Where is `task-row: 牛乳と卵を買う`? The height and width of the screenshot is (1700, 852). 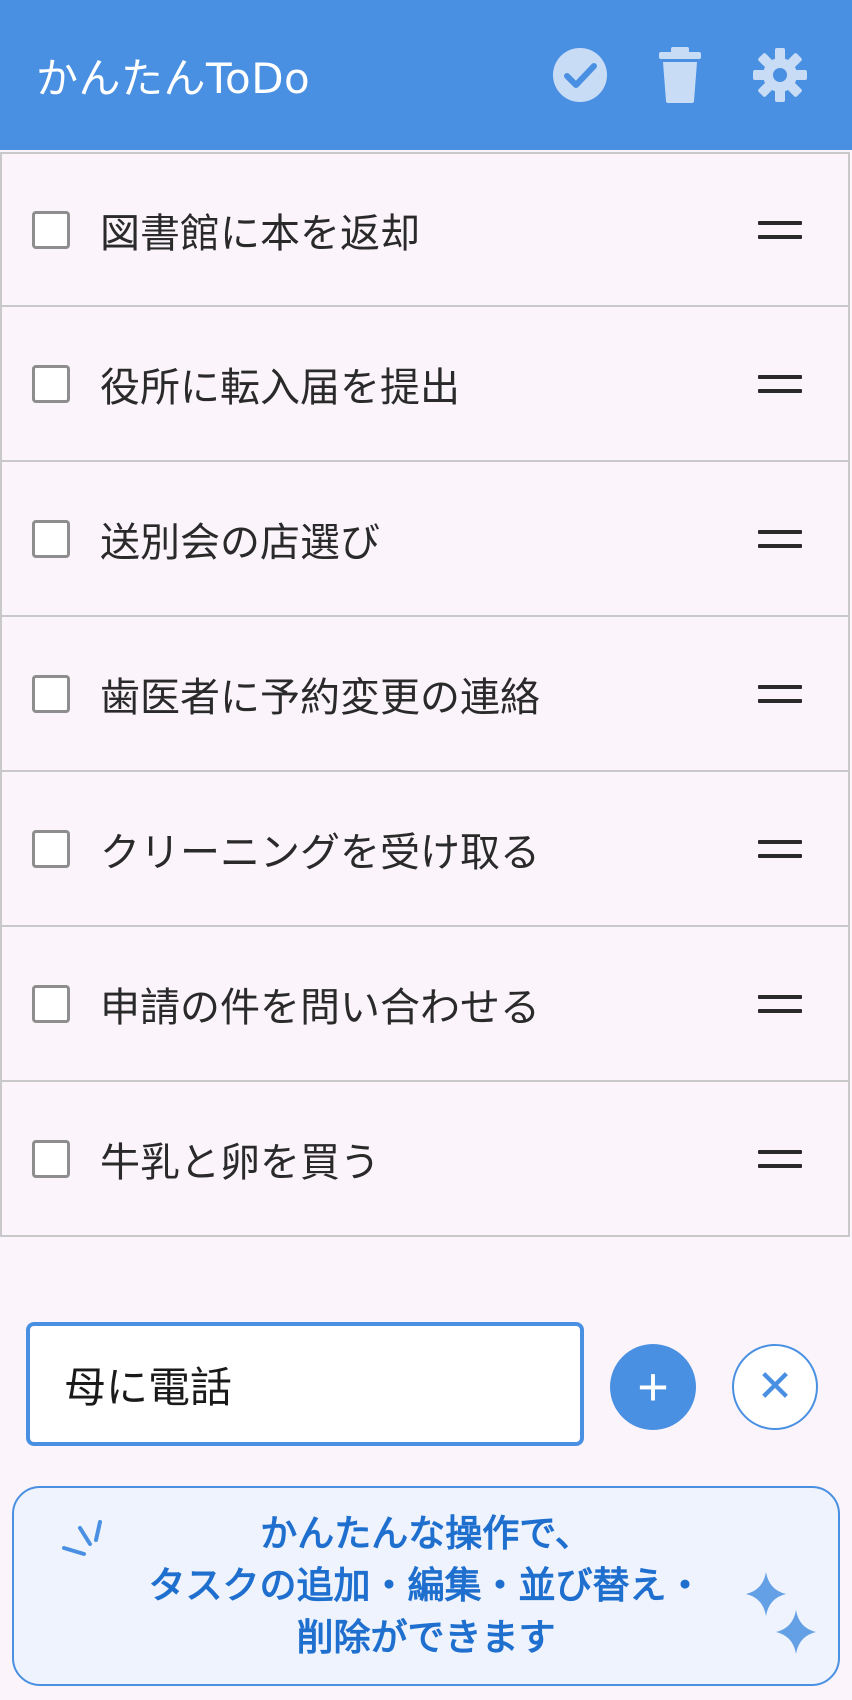 task-row: 牛乳と卵を買う is located at coordinates (425, 1159).